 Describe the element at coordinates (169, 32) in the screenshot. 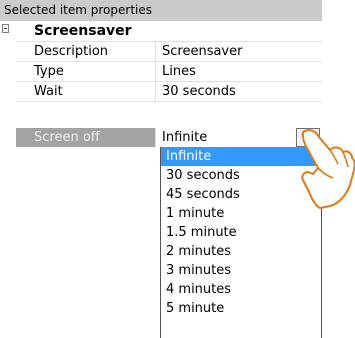

I see `category-screensaver: Screensaver` at that location.